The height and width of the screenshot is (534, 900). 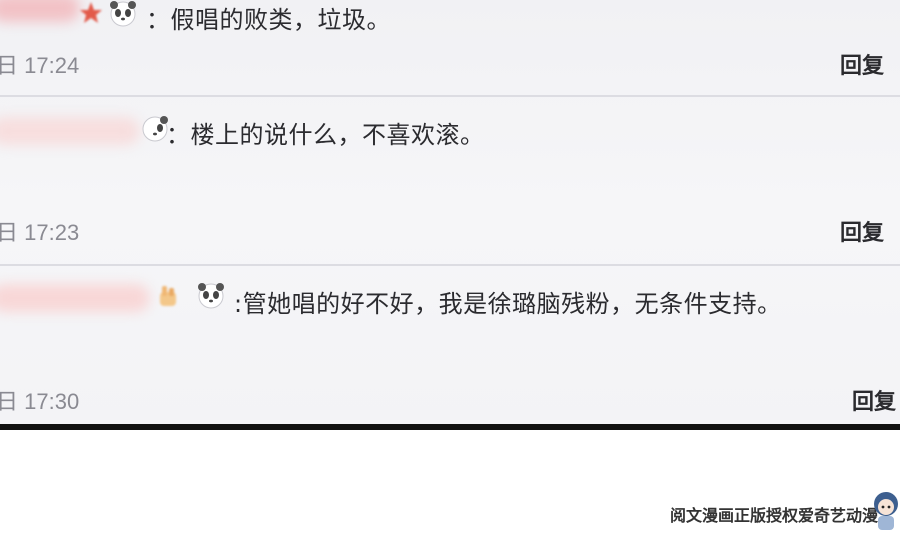 I want to click on frame-border, so click(x=450, y=427).